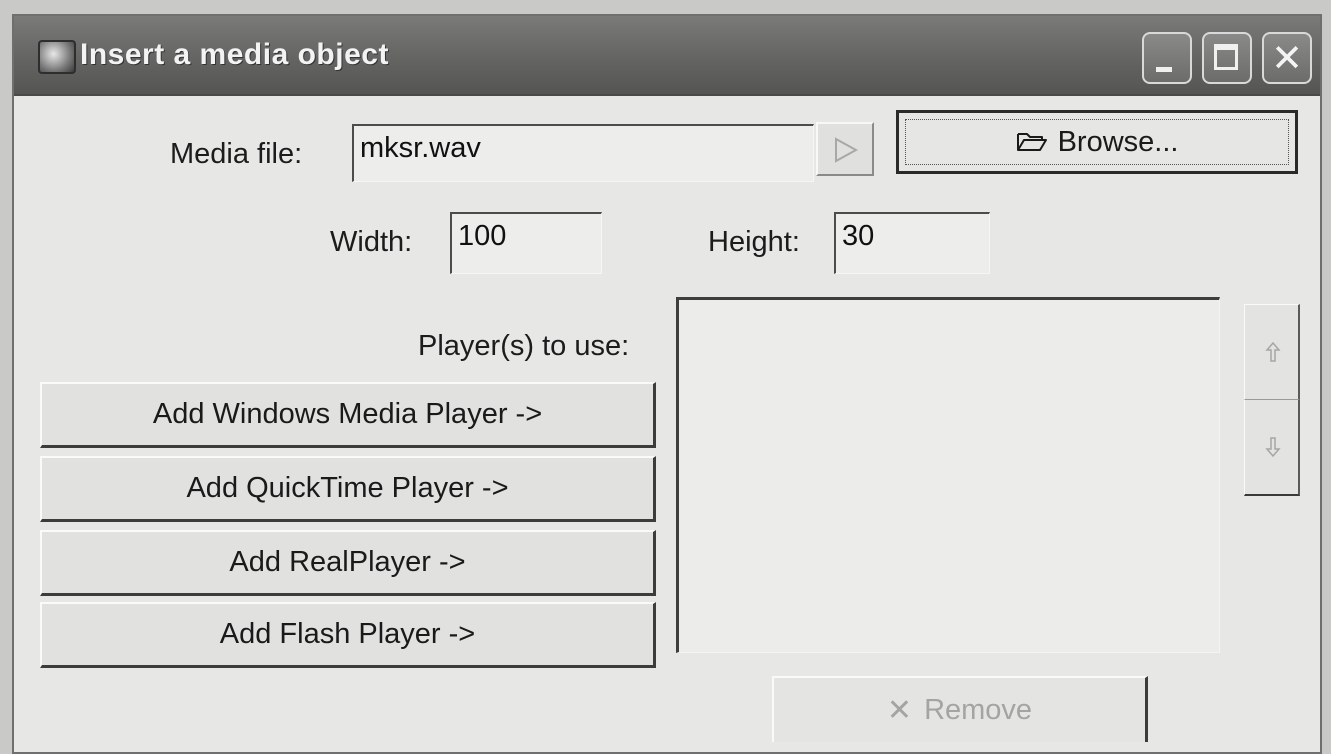 The image size is (1331, 754). I want to click on media-file-label: Media file:, so click(236, 154).